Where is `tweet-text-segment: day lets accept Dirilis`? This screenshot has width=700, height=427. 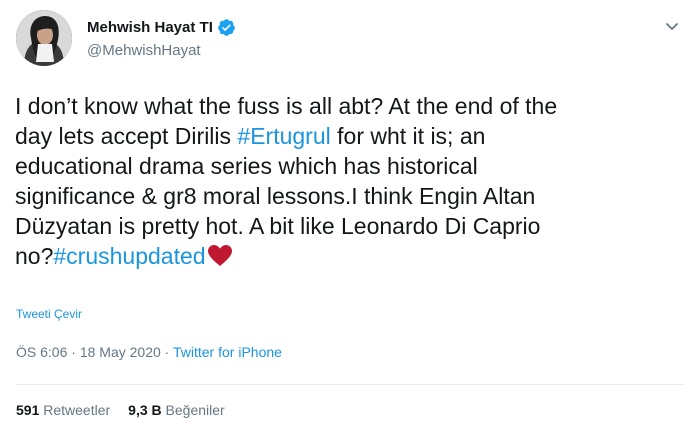 tweet-text-segment: day lets accept Dirilis is located at coordinates (126, 136).